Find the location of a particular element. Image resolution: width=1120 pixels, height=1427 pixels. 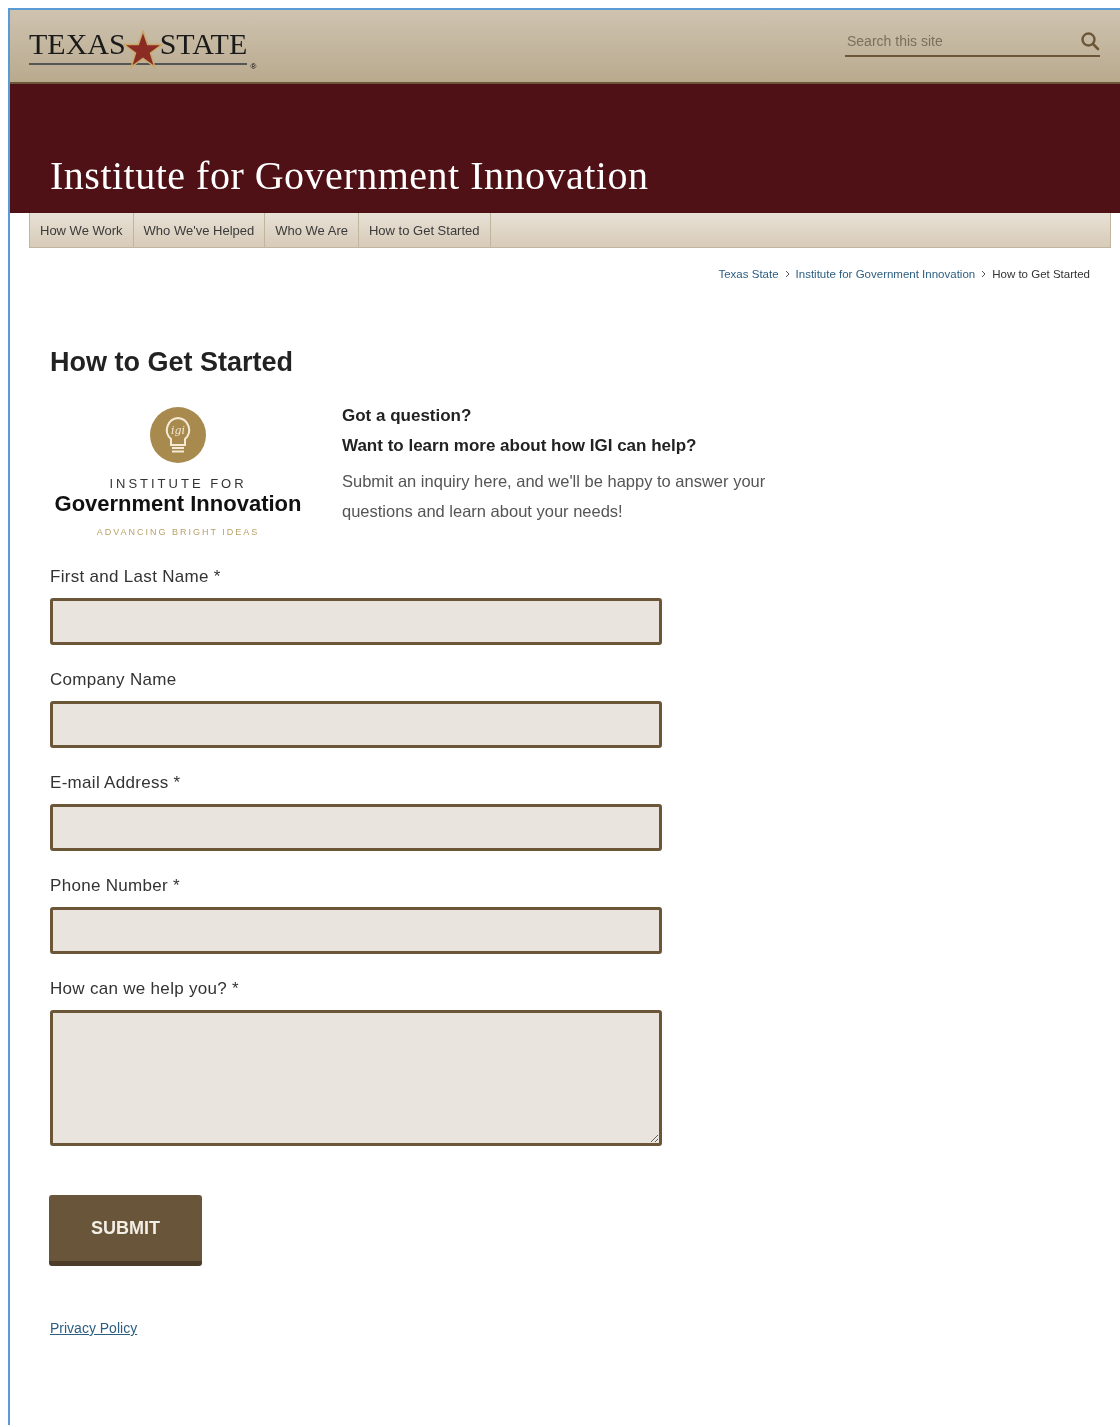

site-title: Institute for Government Innovation is located at coordinates (349, 175).